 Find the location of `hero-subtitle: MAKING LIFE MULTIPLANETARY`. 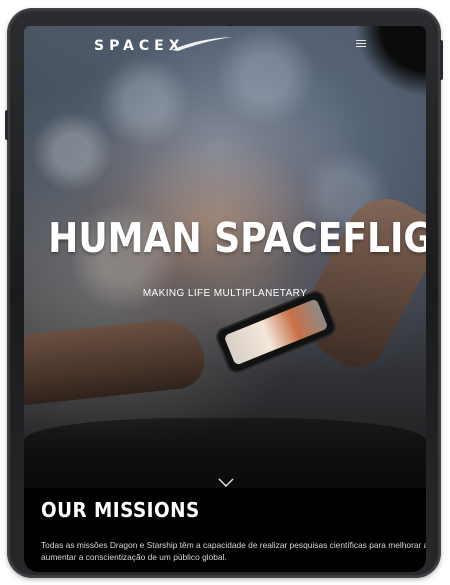

hero-subtitle: MAKING LIFE MULTIPLANETARY is located at coordinates (225, 293).